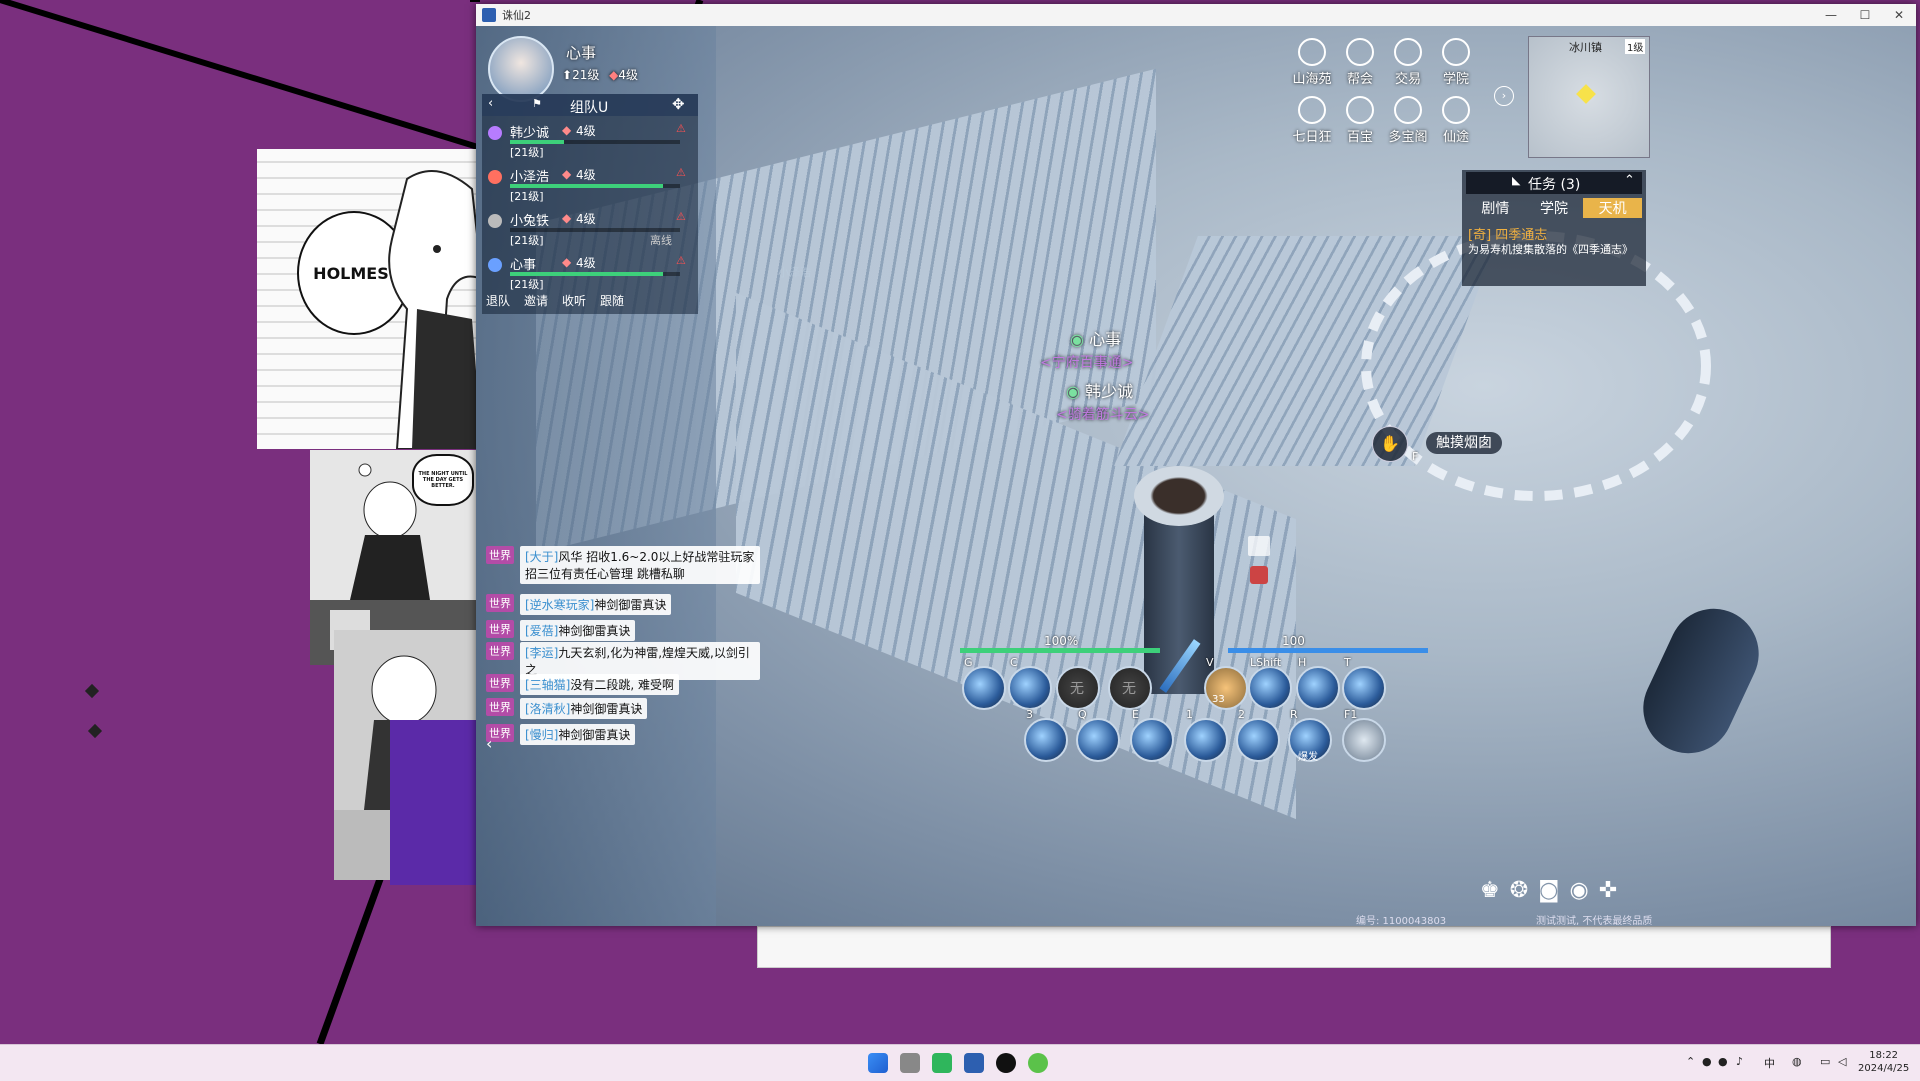  I want to click on chat-sender: [慢归], so click(541, 735).